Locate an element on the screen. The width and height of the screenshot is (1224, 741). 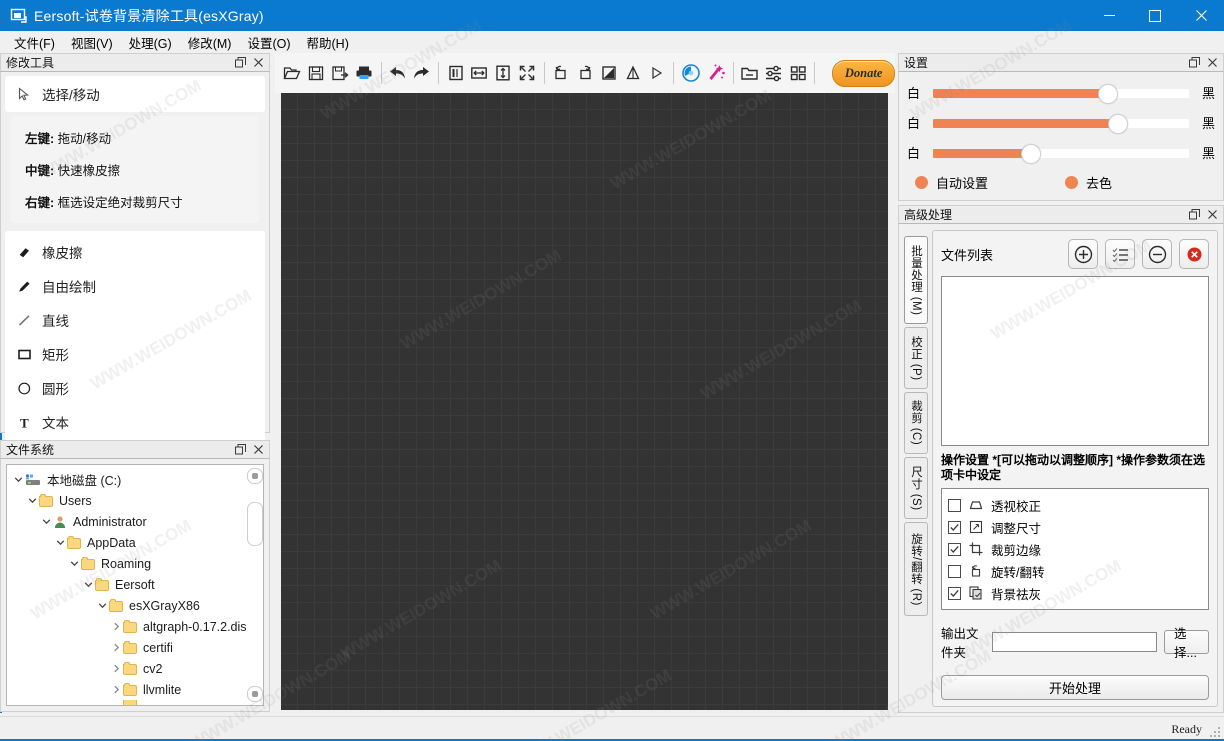
undo-icon is located at coordinates (397, 73).